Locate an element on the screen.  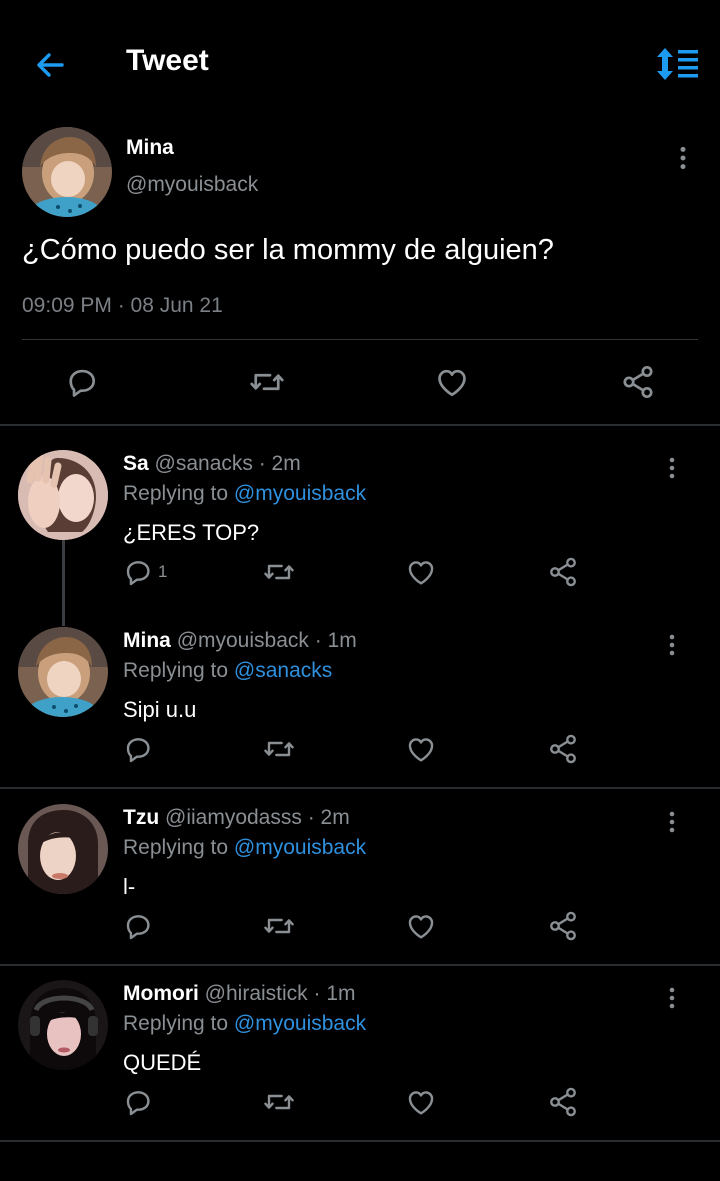
reply-author-name: Momori is located at coordinates (161, 993).